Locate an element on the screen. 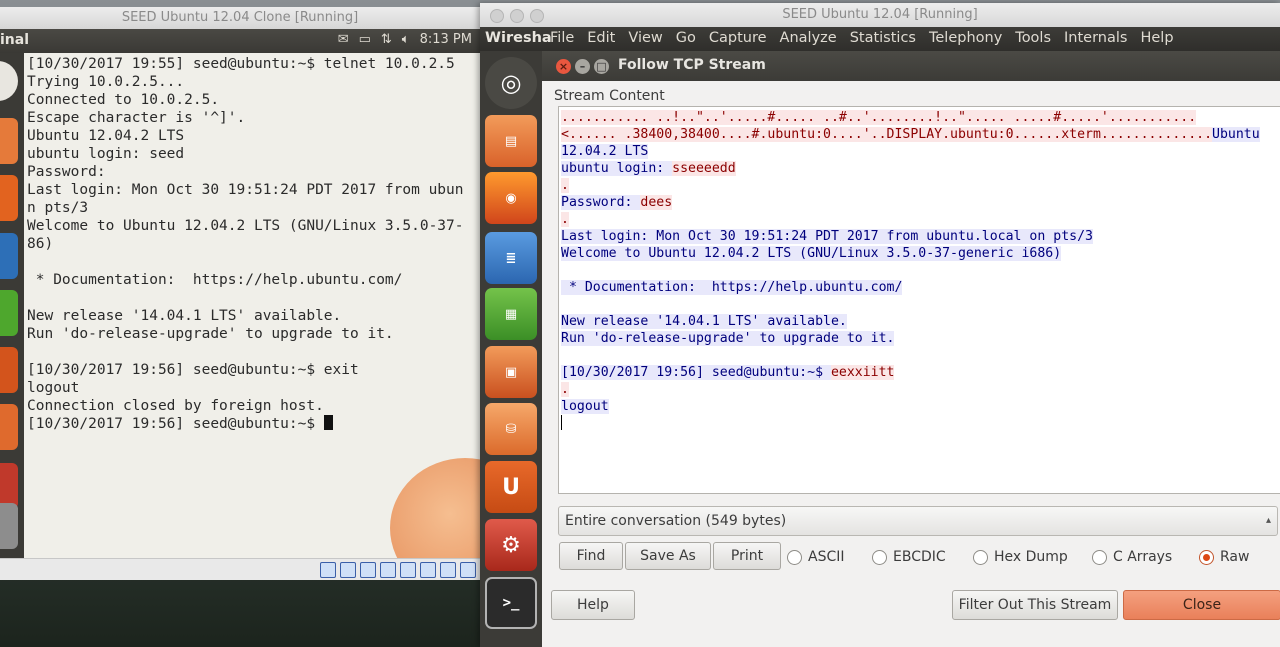 This screenshot has width=1280, height=647. conversation-select-value: Entire conversation (549 bytes) is located at coordinates (676, 521).